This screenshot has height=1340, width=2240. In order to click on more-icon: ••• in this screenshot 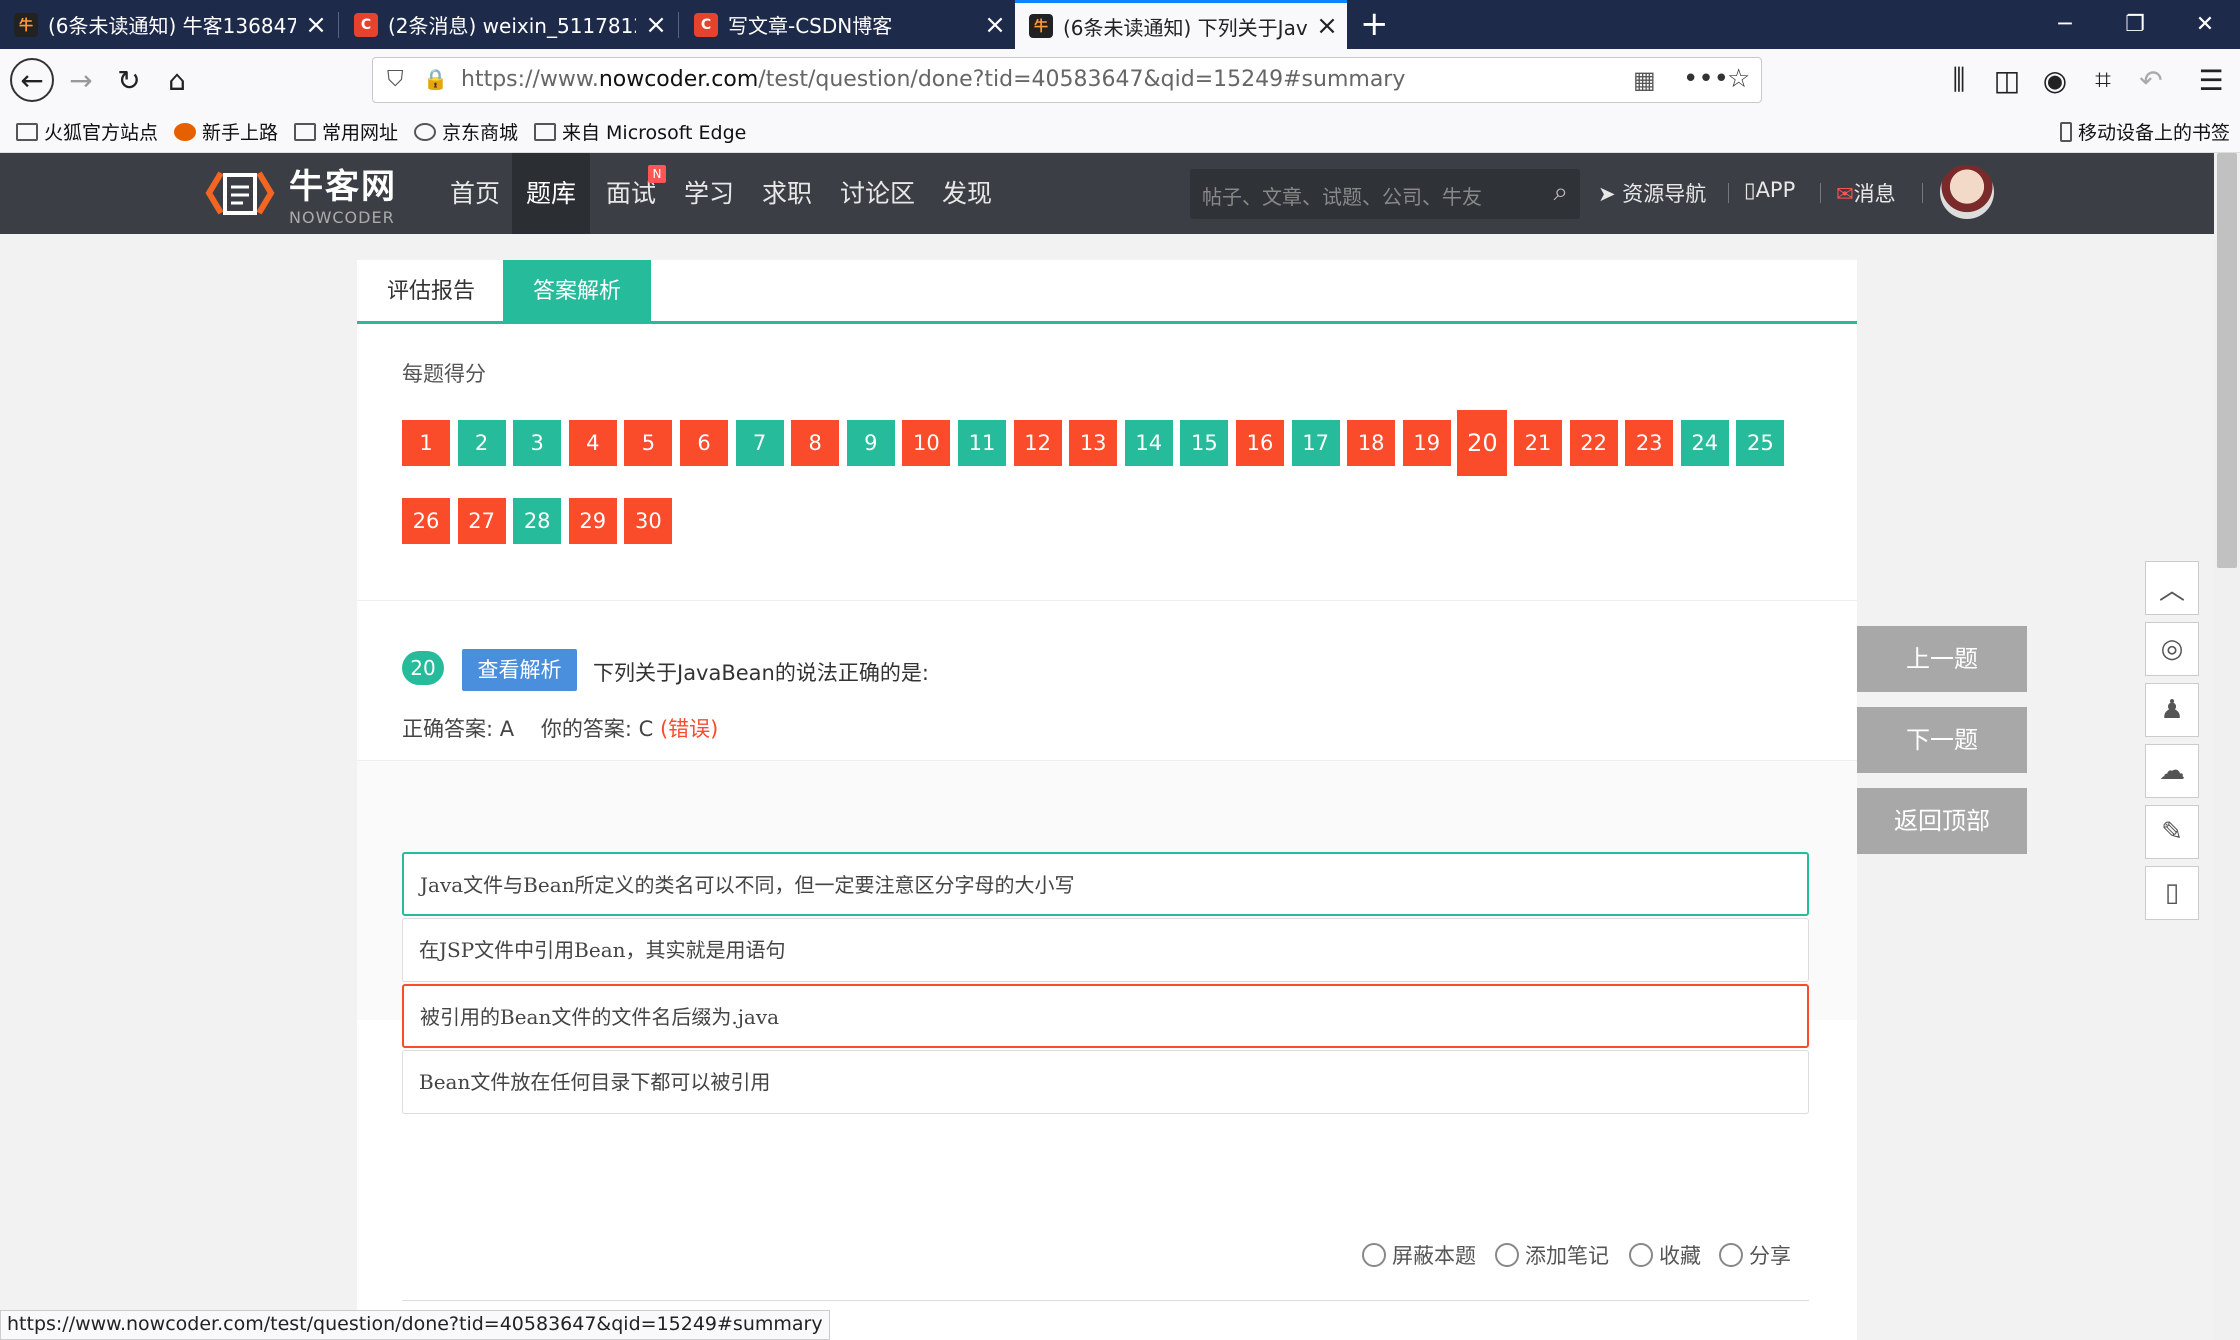, I will do `click(1706, 79)`.